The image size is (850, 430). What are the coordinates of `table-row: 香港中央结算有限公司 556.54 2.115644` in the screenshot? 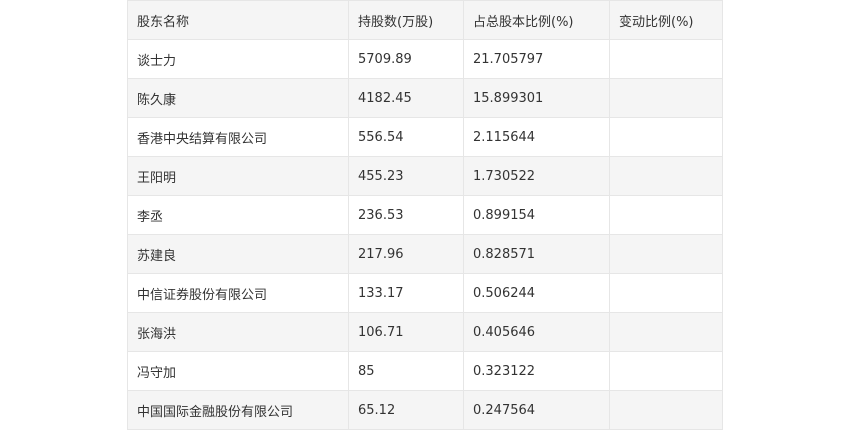 It's located at (425, 137).